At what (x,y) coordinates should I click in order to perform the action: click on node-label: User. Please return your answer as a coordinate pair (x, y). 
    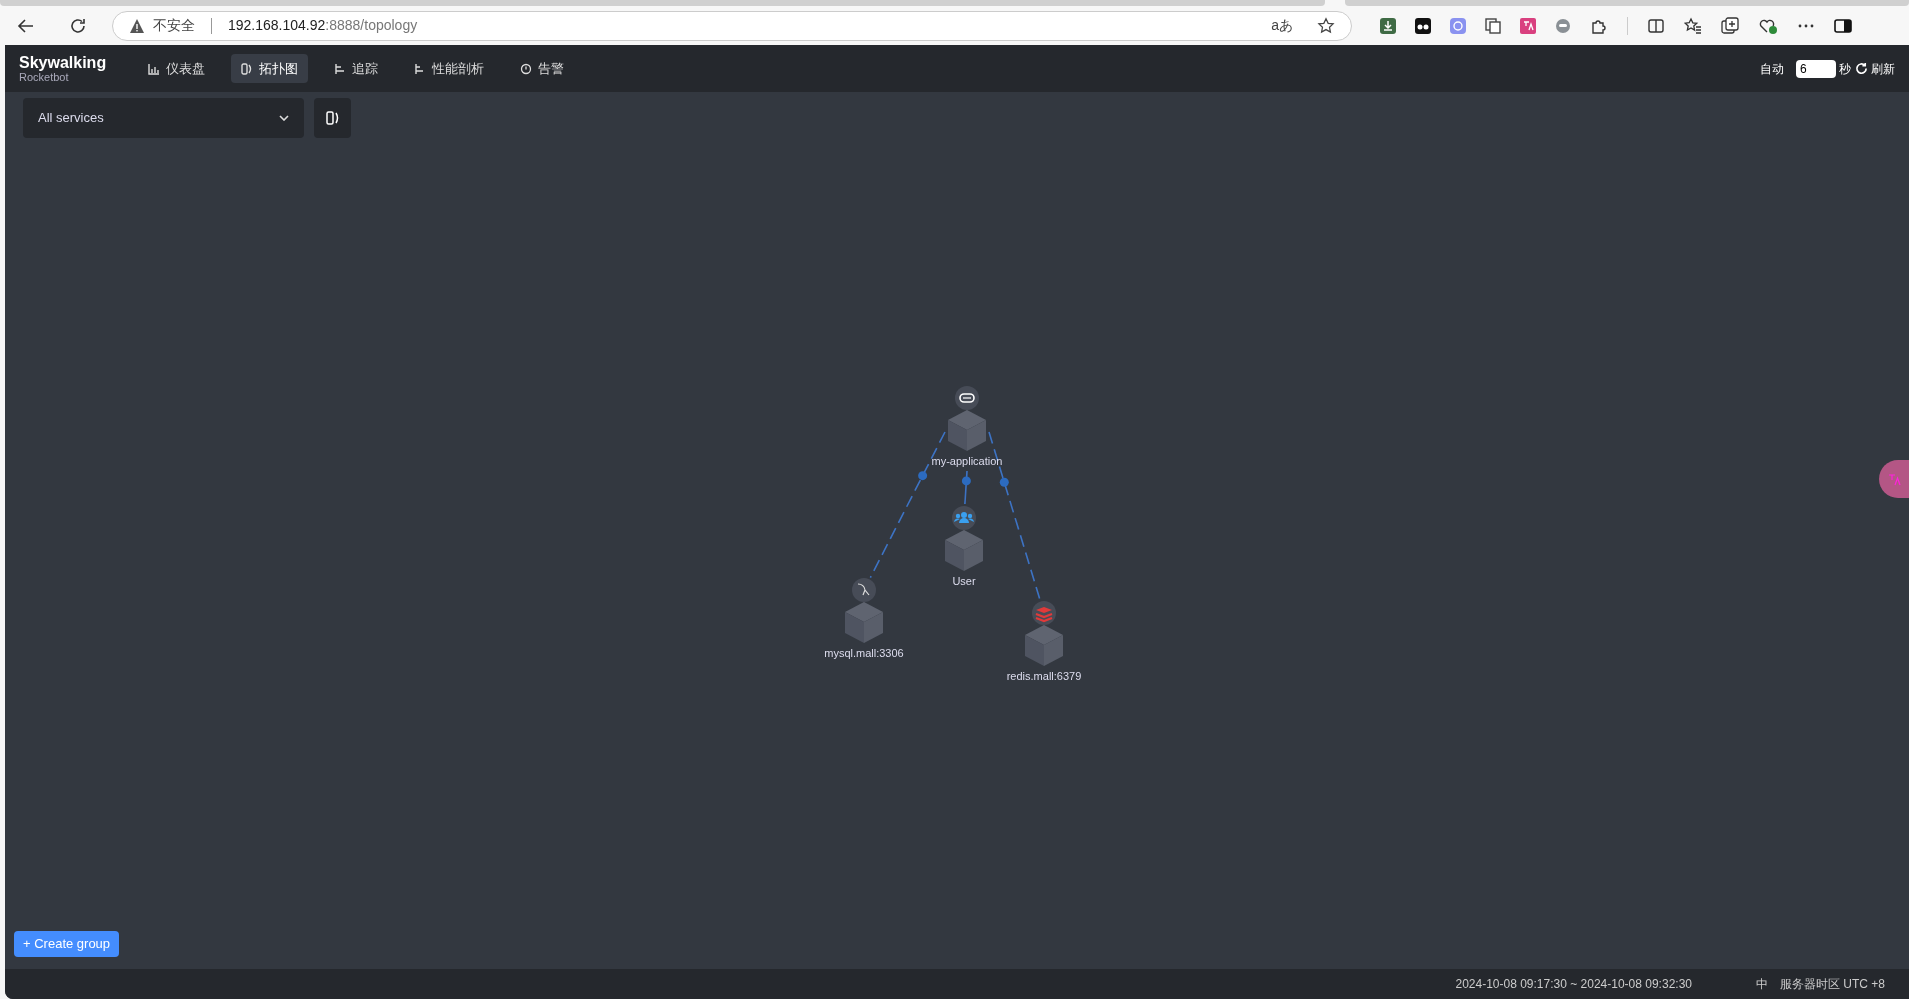
    Looking at the image, I should click on (964, 581).